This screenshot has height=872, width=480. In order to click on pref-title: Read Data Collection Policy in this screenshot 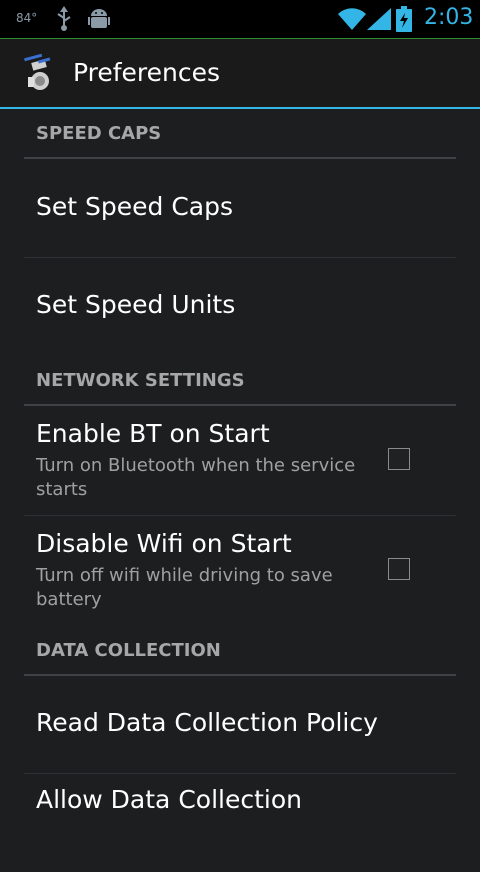, I will do `click(207, 722)`.